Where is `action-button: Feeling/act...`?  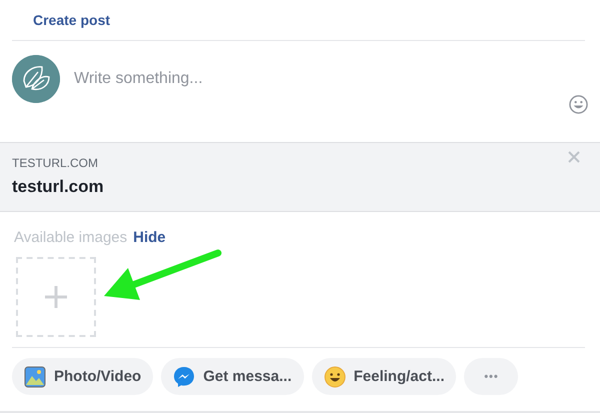
action-button: Feeling/act... is located at coordinates (384, 376).